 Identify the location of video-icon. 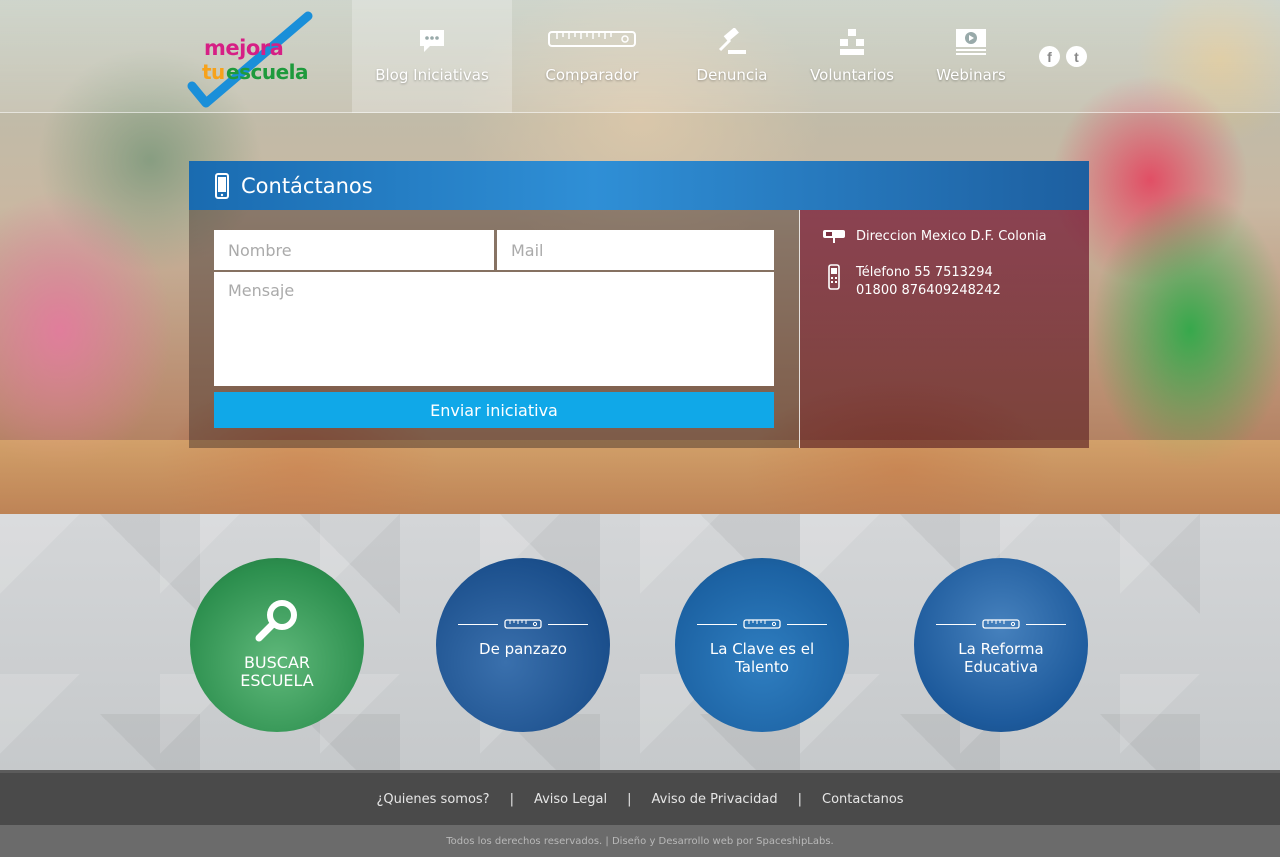
(971, 42).